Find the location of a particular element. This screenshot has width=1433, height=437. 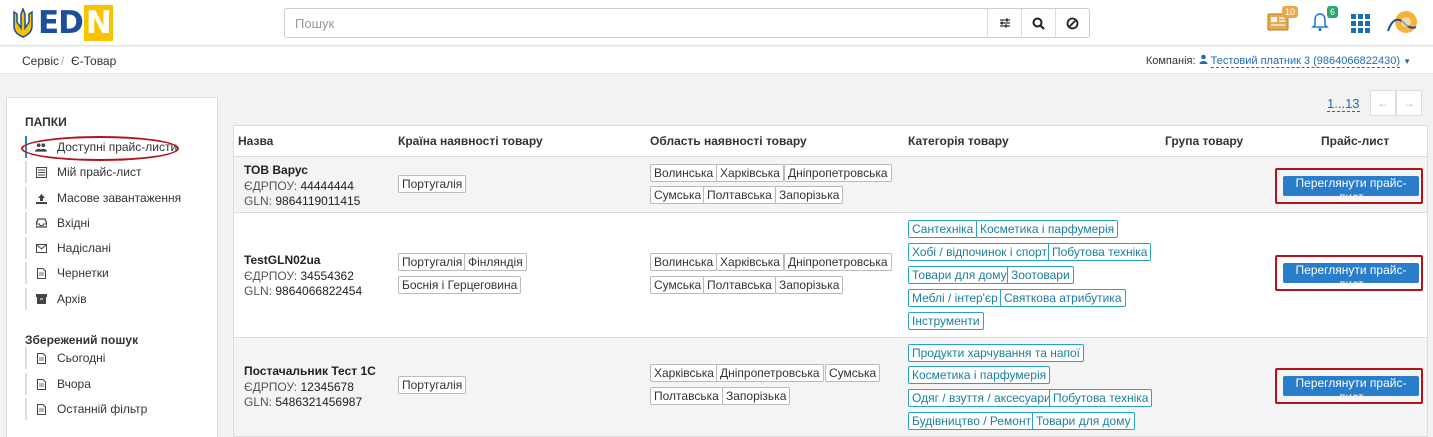

sidebar-item-label: Мій прайс-лист is located at coordinates (99, 172).